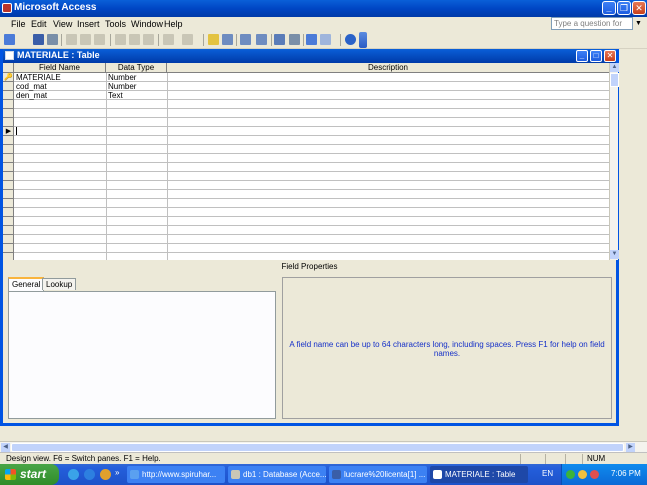 This screenshot has width=647, height=485. I want to click on search-icon, so click(52, 39).